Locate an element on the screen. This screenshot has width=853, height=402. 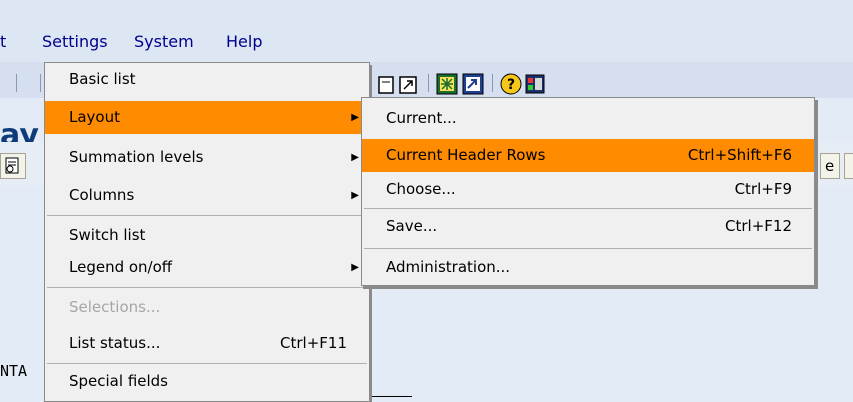
menu-edit-fragment: t is located at coordinates (3, 41).